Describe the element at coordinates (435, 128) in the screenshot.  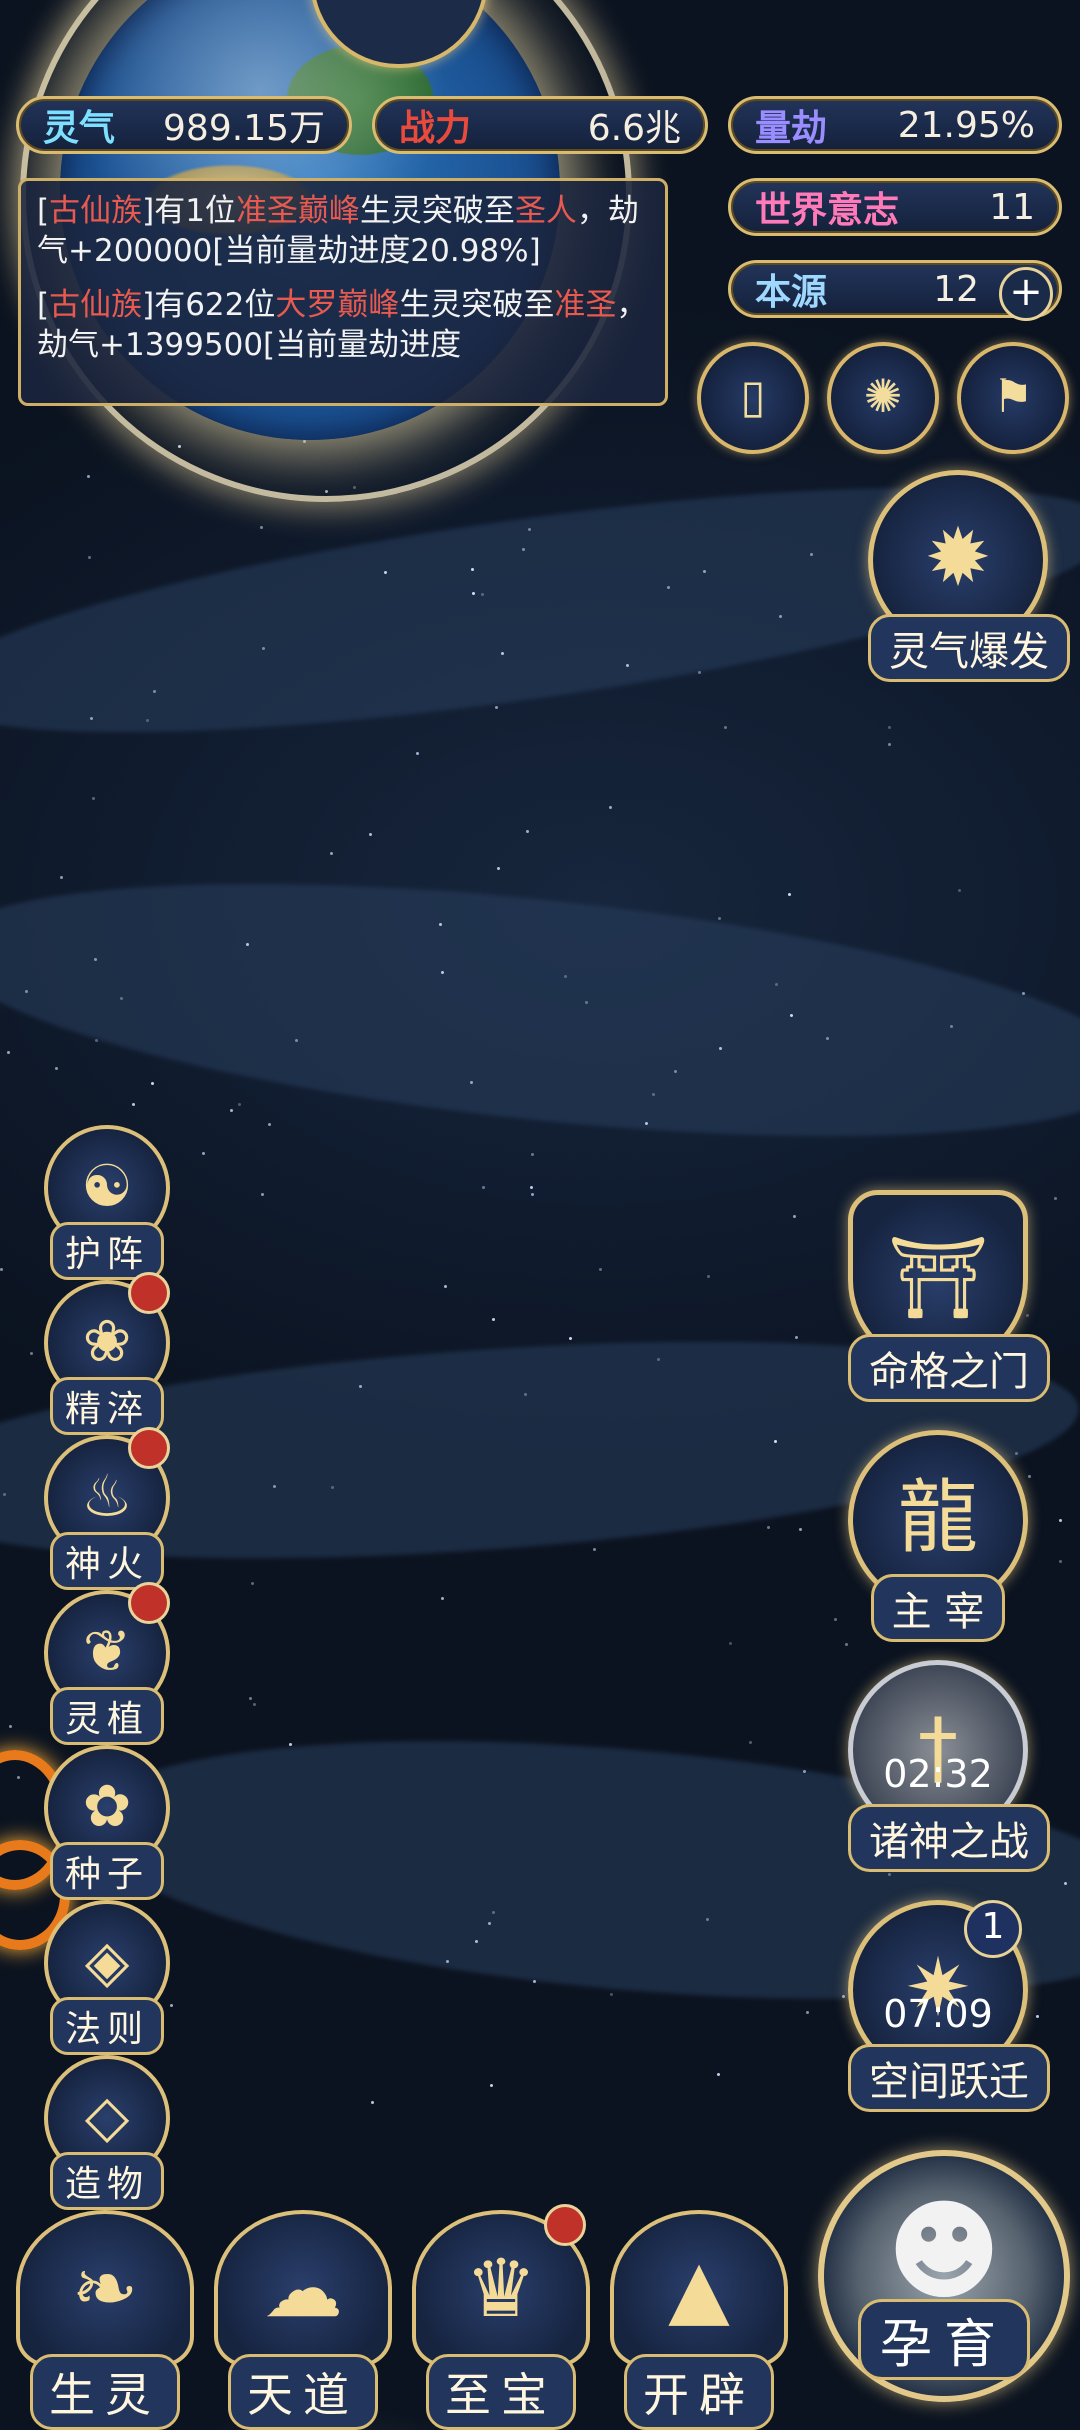
I see `stat-label: 战力` at that location.